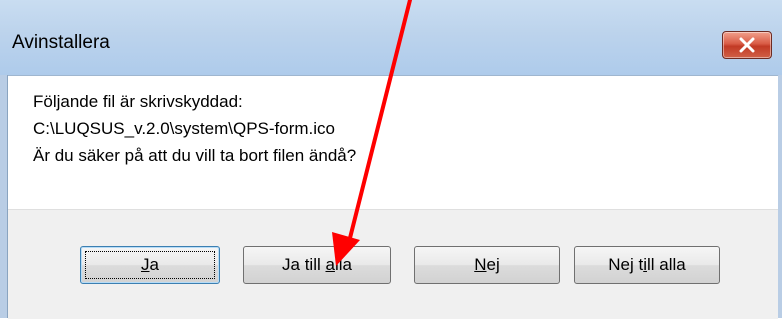 The width and height of the screenshot is (782, 319). I want to click on no-button-label: Nej, so click(487, 264).